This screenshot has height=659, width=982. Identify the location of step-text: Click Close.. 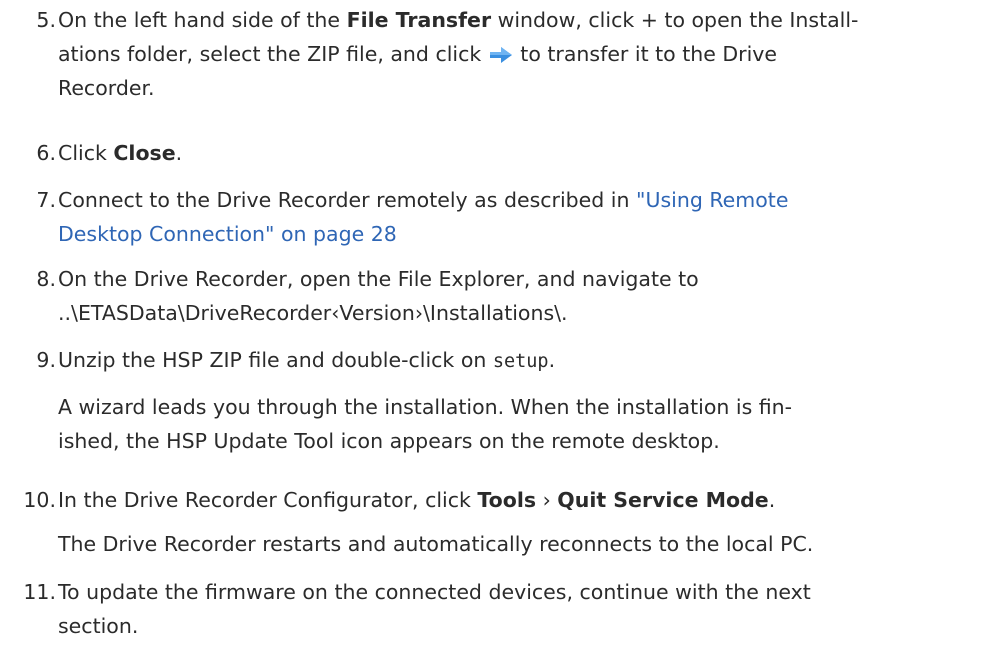
(120, 153).